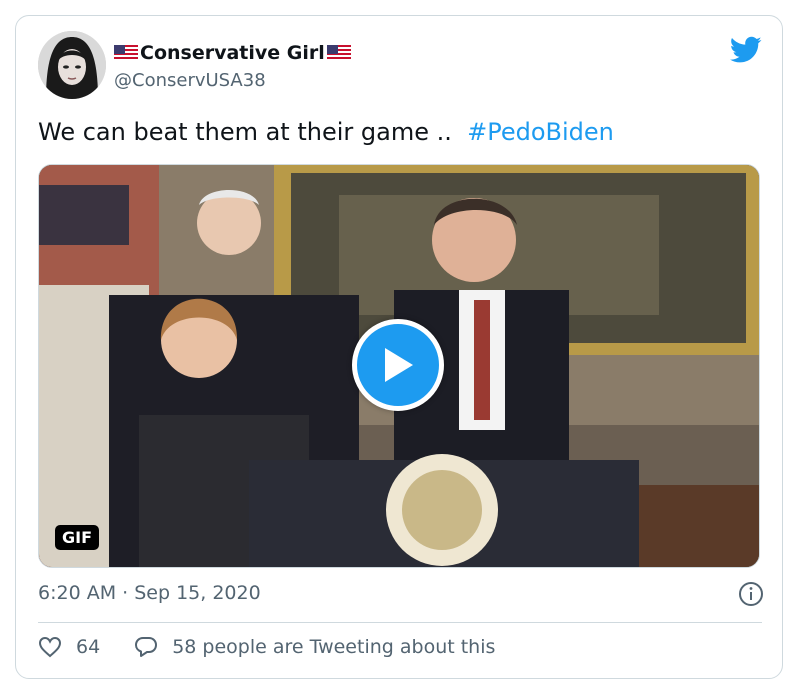  I want to click on user-handle: @ConservUSA38, so click(190, 80).